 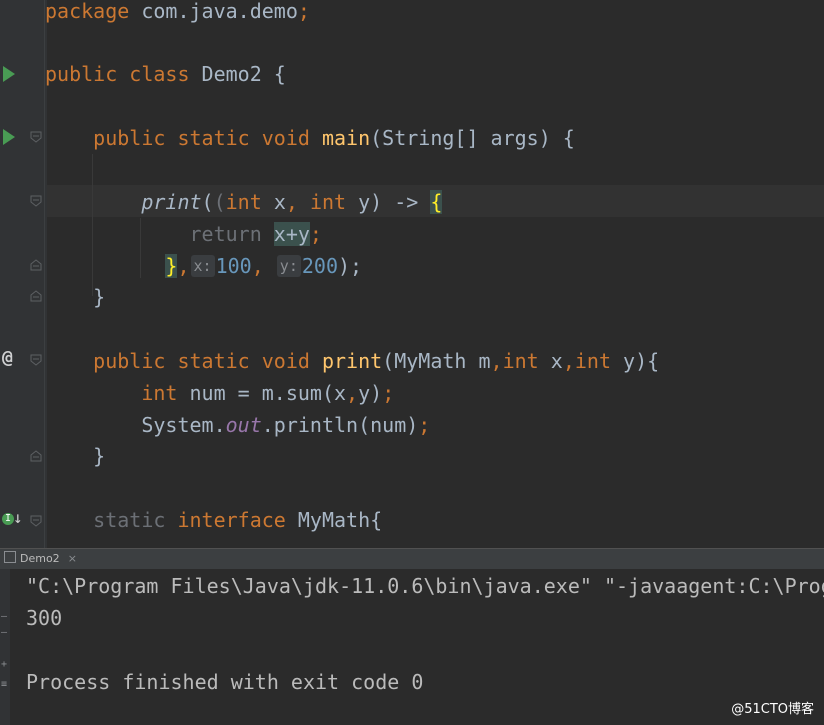 I want to click on code-token: com.java.demo, so click(x=219, y=11).